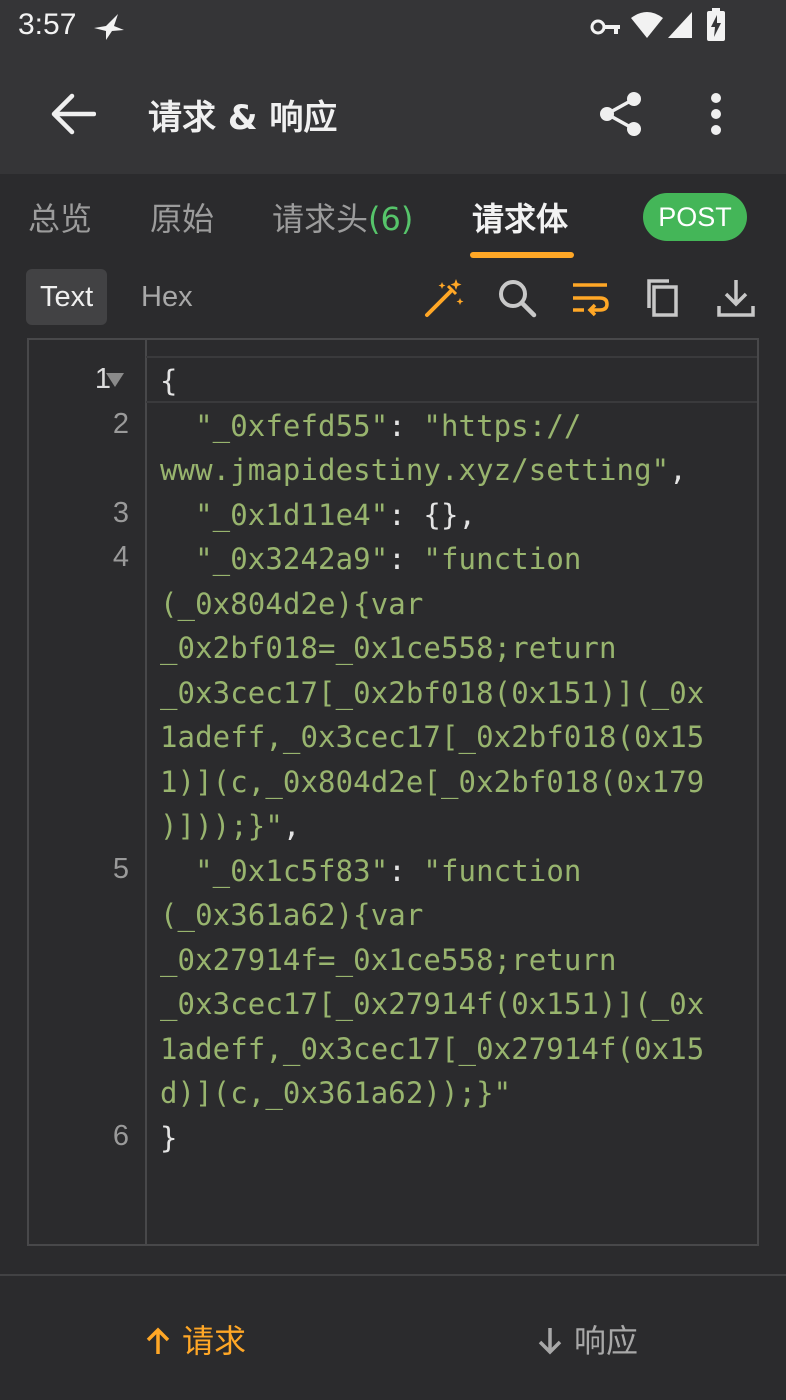  What do you see at coordinates (522, 255) in the screenshot?
I see `active-tab-indicator` at bounding box center [522, 255].